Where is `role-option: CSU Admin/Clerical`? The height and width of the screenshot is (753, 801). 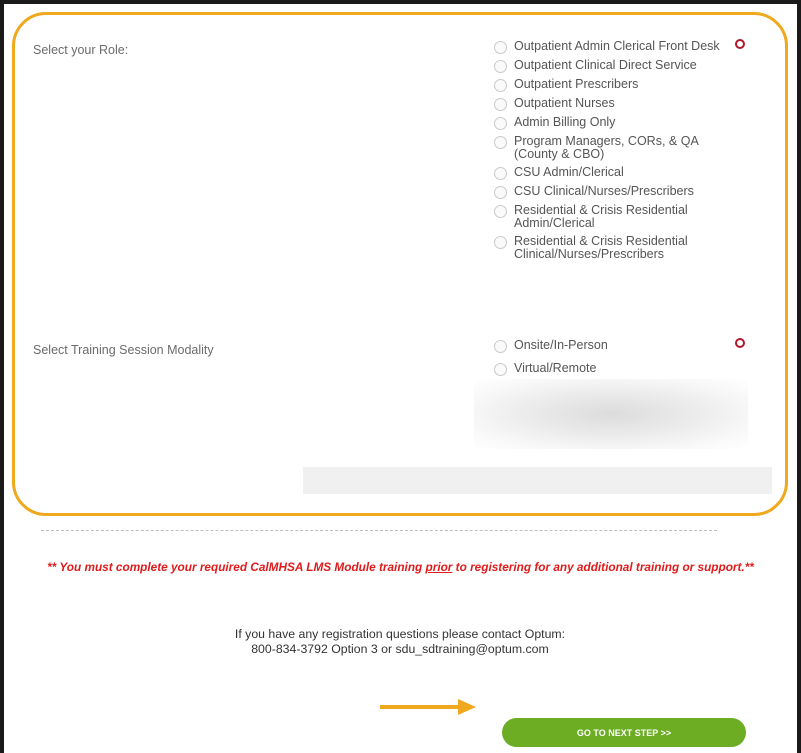
role-option: CSU Admin/Clerical is located at coordinates (614, 173).